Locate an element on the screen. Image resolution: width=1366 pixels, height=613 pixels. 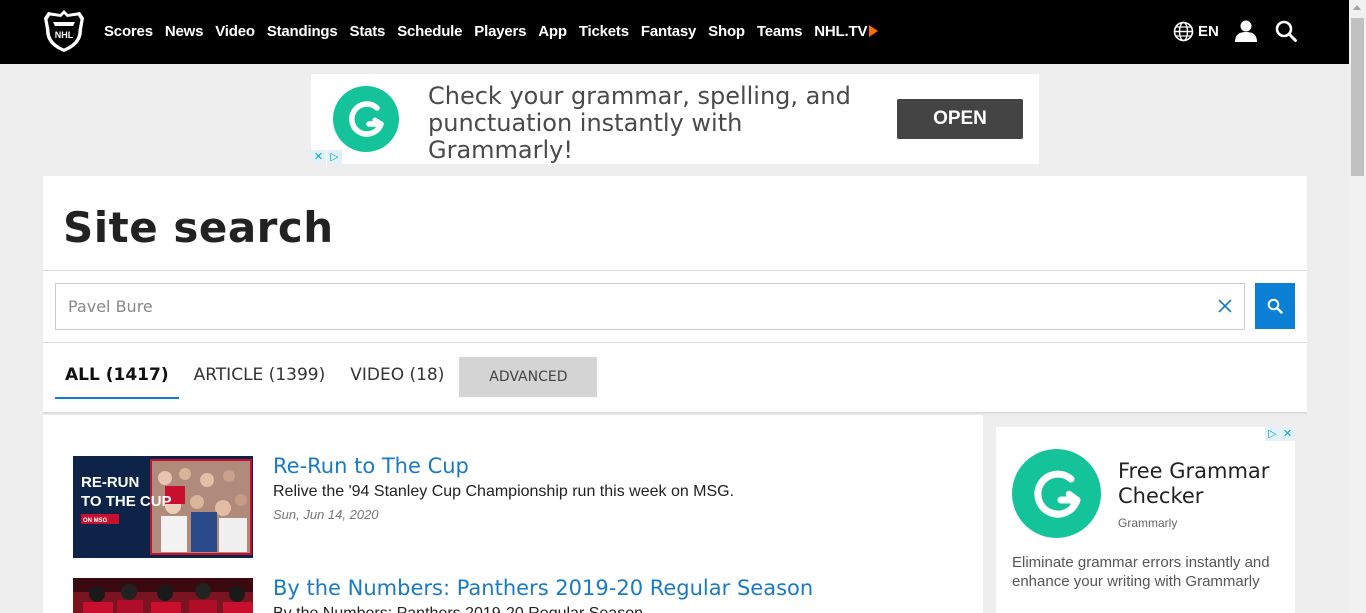
globe-icon is located at coordinates (1183, 31).